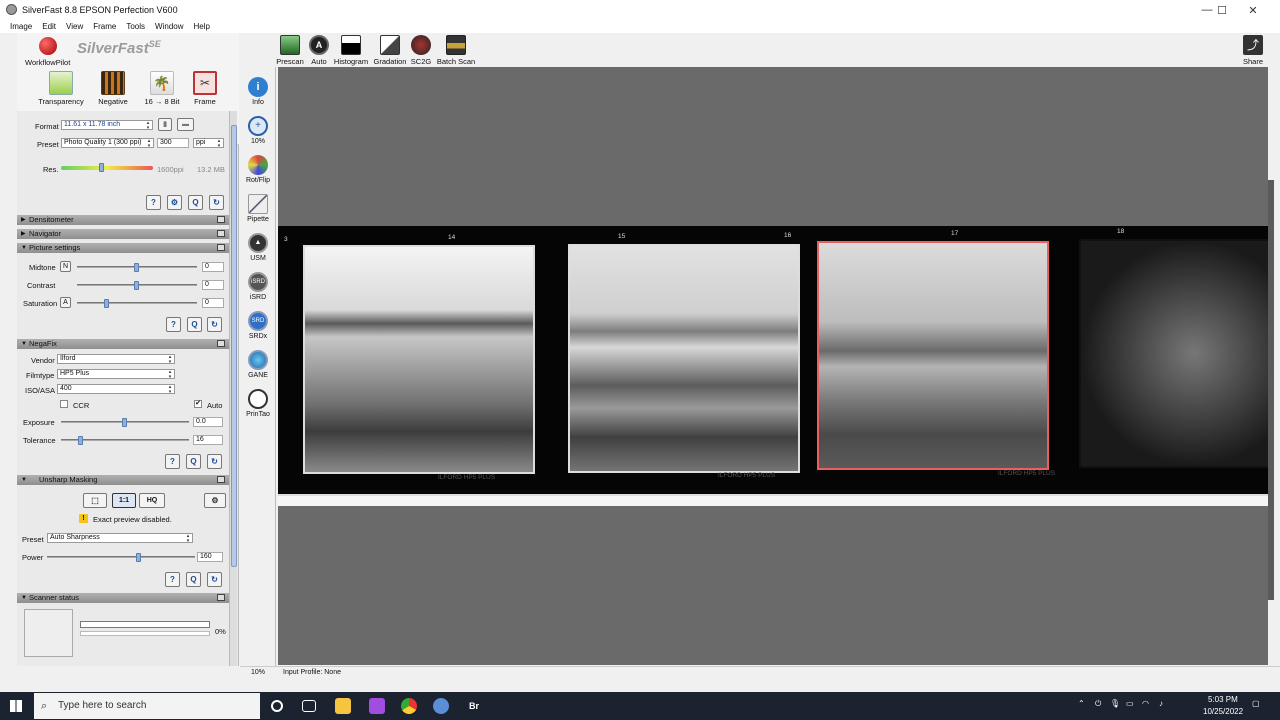 Image resolution: width=1280 pixels, height=720 pixels. What do you see at coordinates (123, 344) in the screenshot?
I see `negafix-section: ▼ NegaFix` at bounding box center [123, 344].